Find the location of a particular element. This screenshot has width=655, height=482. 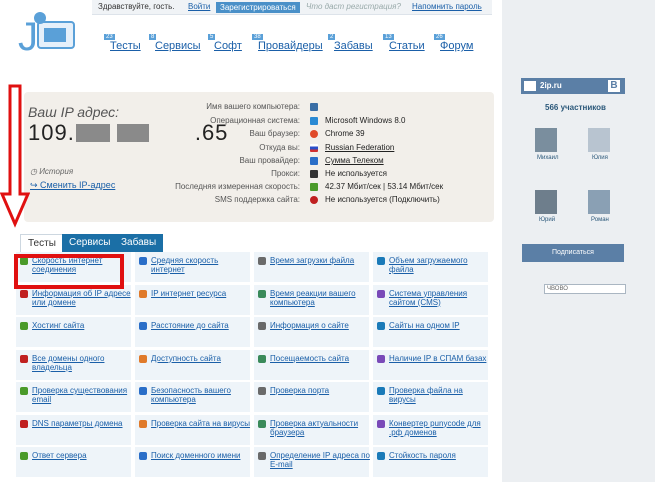

tool-link: Время загрузки файла is located at coordinates (311, 267).